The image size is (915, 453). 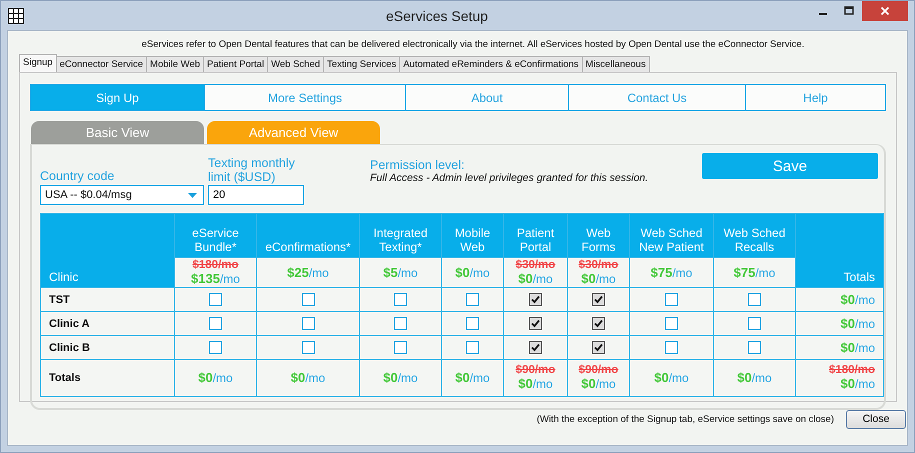 What do you see at coordinates (107, 251) in the screenshot?
I see `column-header: Clinic` at bounding box center [107, 251].